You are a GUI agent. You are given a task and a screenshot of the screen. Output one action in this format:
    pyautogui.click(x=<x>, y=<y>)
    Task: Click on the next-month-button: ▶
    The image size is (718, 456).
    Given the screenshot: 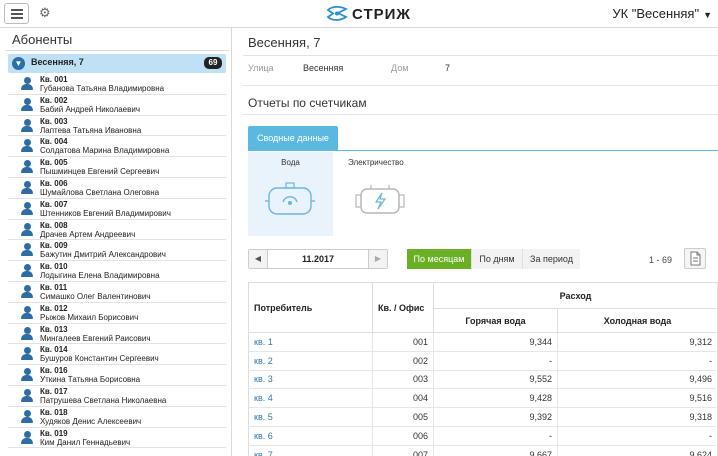 What is the action you would take?
    pyautogui.click(x=377, y=259)
    